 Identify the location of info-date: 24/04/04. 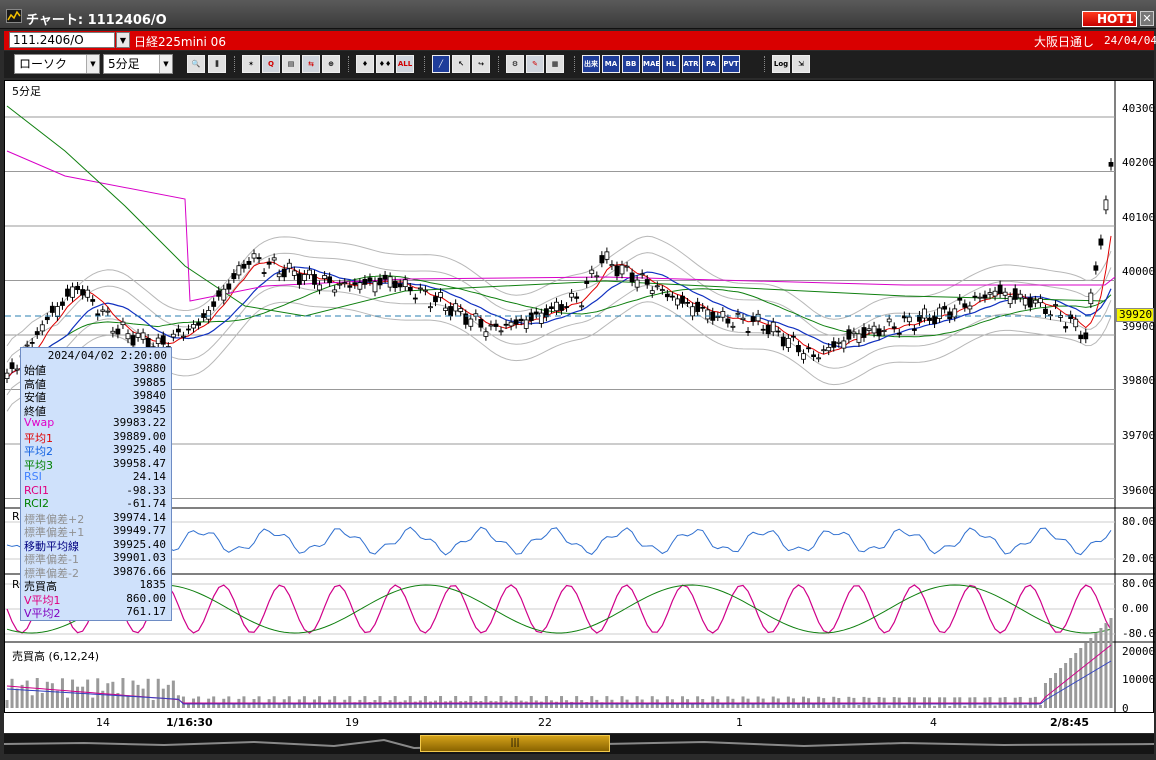
(1130, 40).